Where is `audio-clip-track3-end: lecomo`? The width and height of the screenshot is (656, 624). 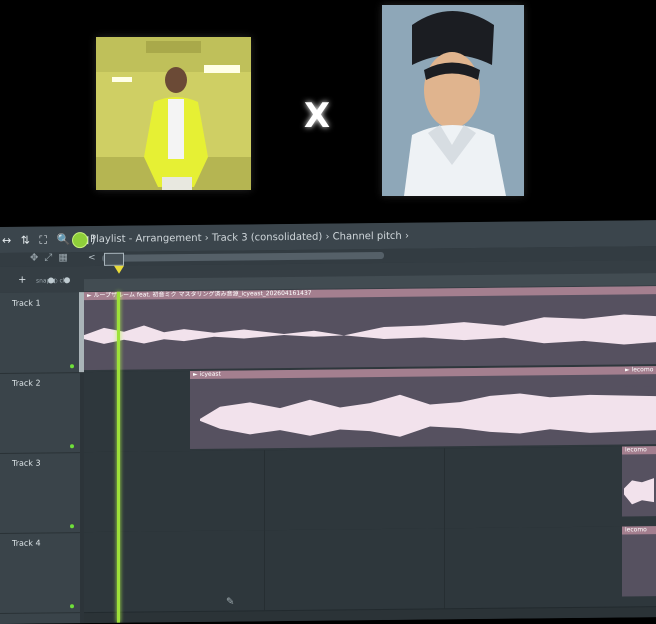
audio-clip-track3-end: lecomo is located at coordinates (639, 481).